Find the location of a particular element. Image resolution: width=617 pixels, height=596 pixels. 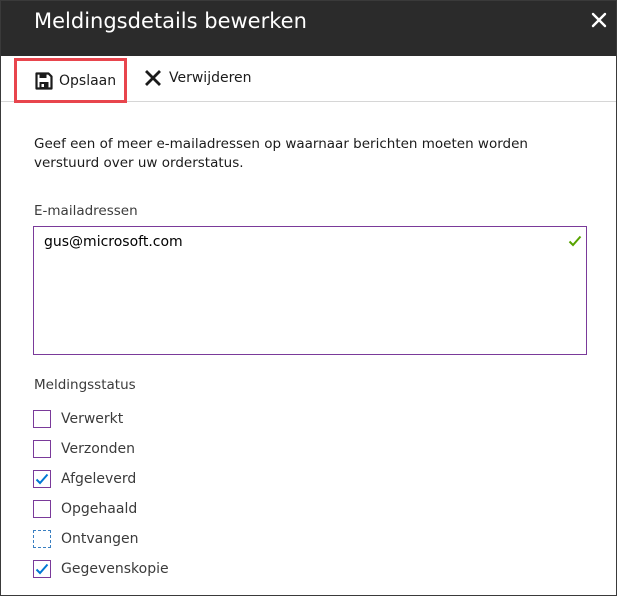

x-icon is located at coordinates (153, 77).